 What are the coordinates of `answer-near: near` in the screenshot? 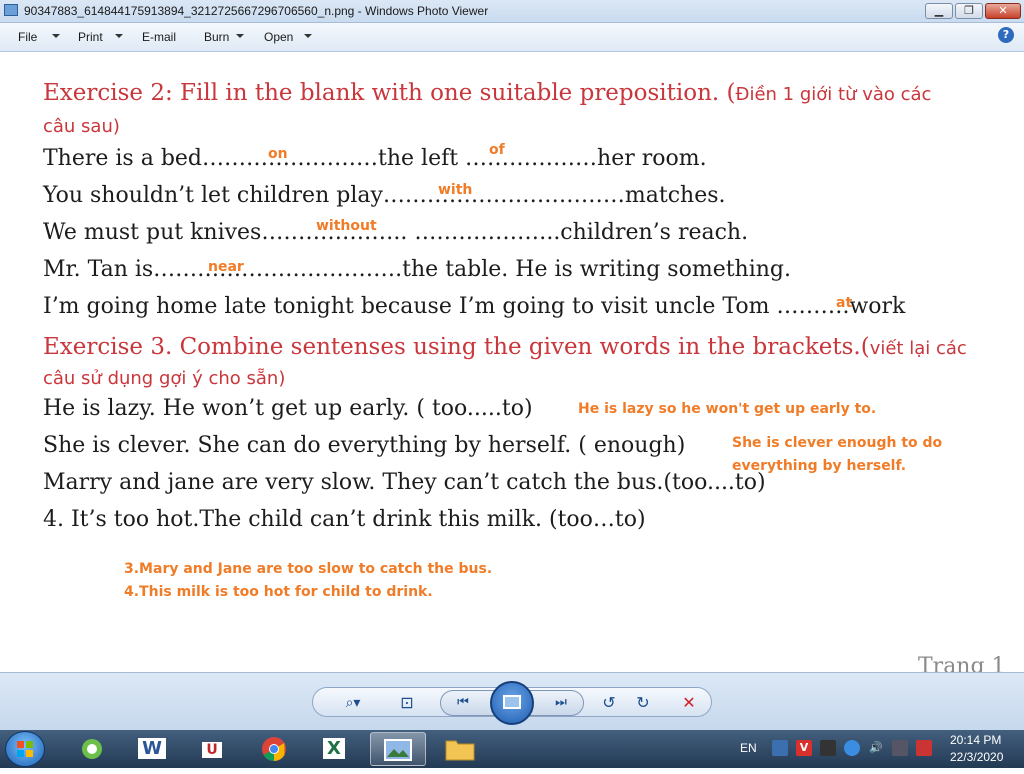 It's located at (226, 267).